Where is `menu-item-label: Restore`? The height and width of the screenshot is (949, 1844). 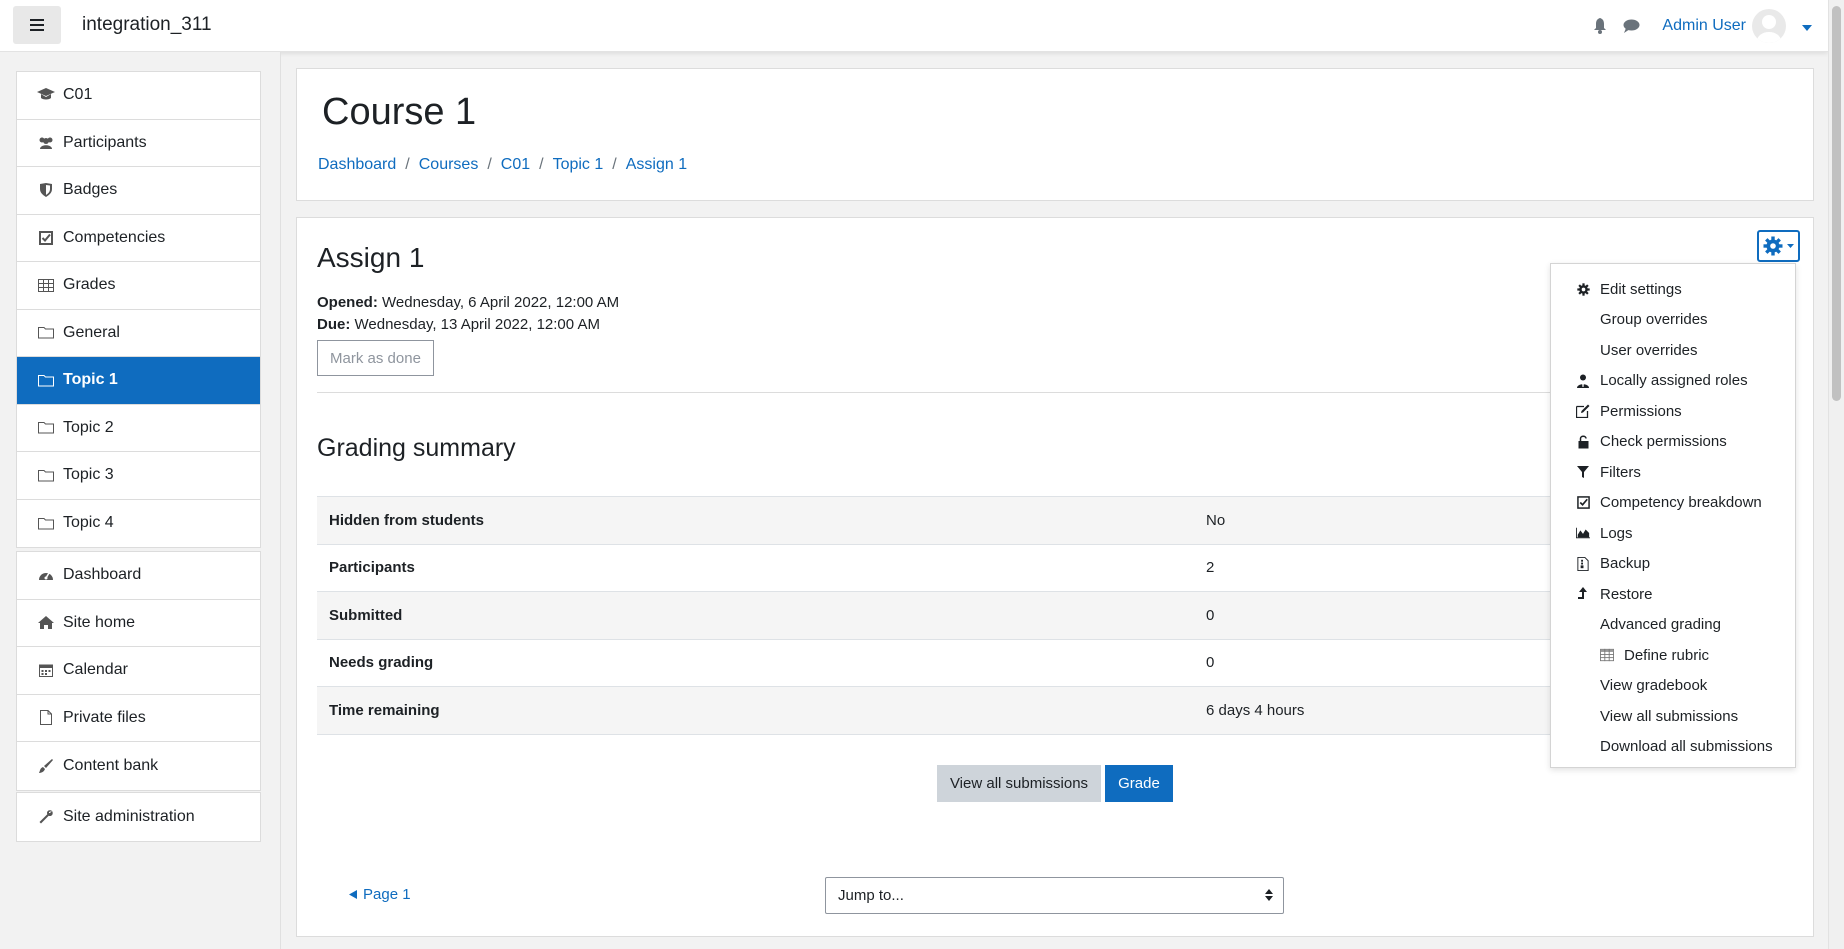 menu-item-label: Restore is located at coordinates (1626, 594).